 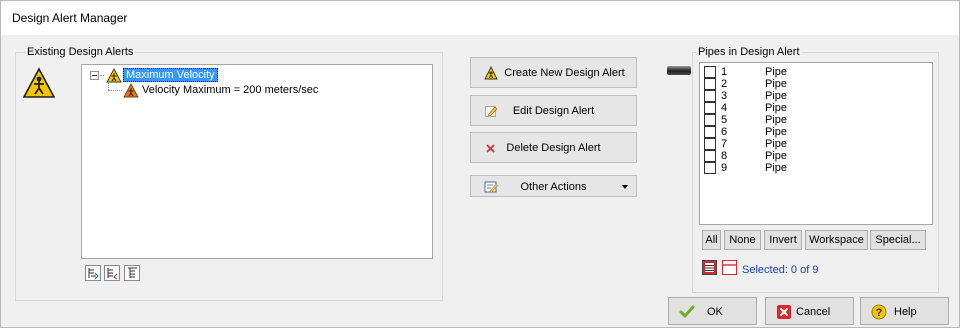 What do you see at coordinates (724, 84) in the screenshot?
I see `pipe-number: 2` at bounding box center [724, 84].